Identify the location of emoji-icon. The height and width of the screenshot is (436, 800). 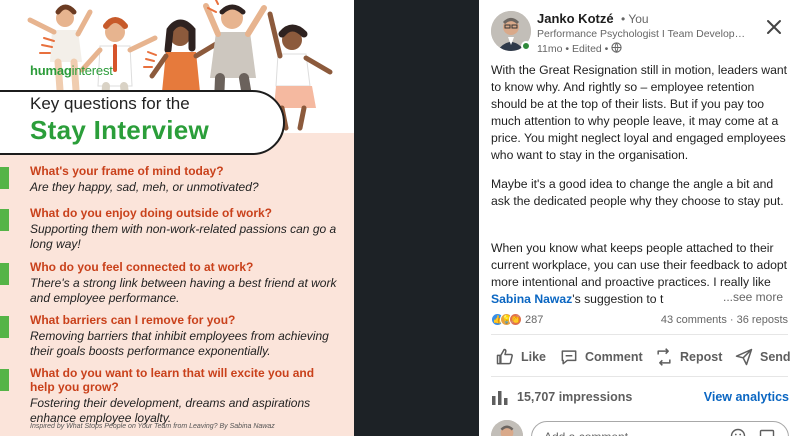
(738, 432).